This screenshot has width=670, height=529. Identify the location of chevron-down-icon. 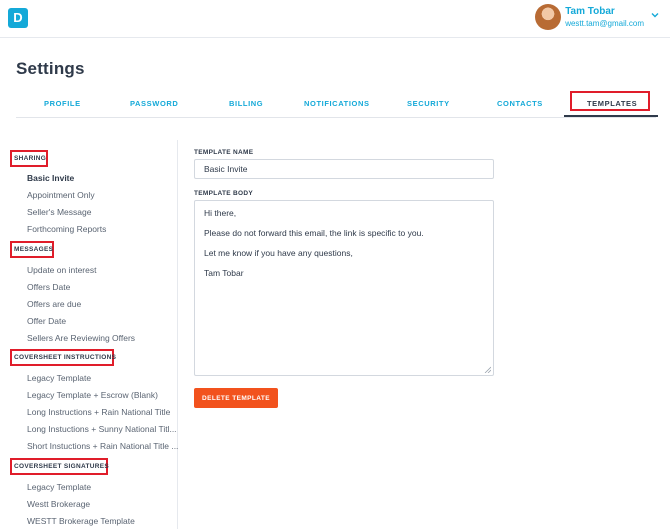
(655, 15).